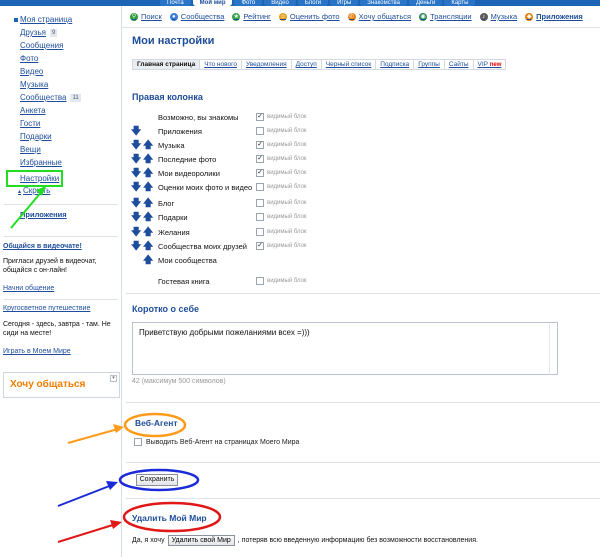 This screenshot has height=557, width=600. What do you see at coordinates (429, 64) in the screenshot?
I see `tab-groups: Группы` at bounding box center [429, 64].